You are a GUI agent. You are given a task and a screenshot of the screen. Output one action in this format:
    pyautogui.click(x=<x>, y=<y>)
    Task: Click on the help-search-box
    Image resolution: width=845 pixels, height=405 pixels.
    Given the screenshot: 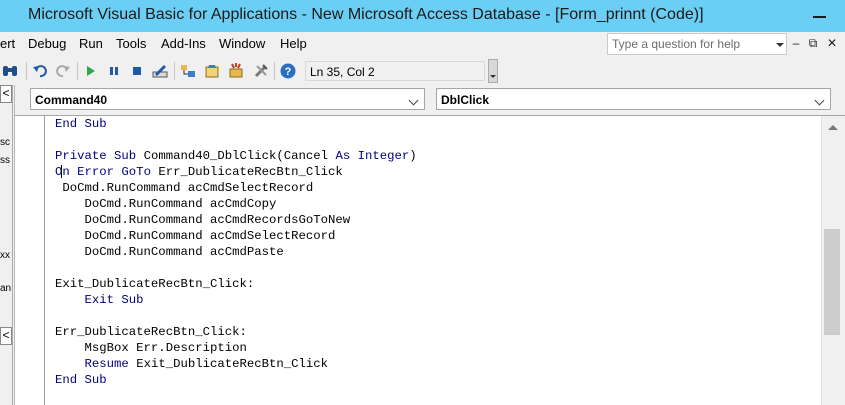 What is the action you would take?
    pyautogui.click(x=697, y=44)
    